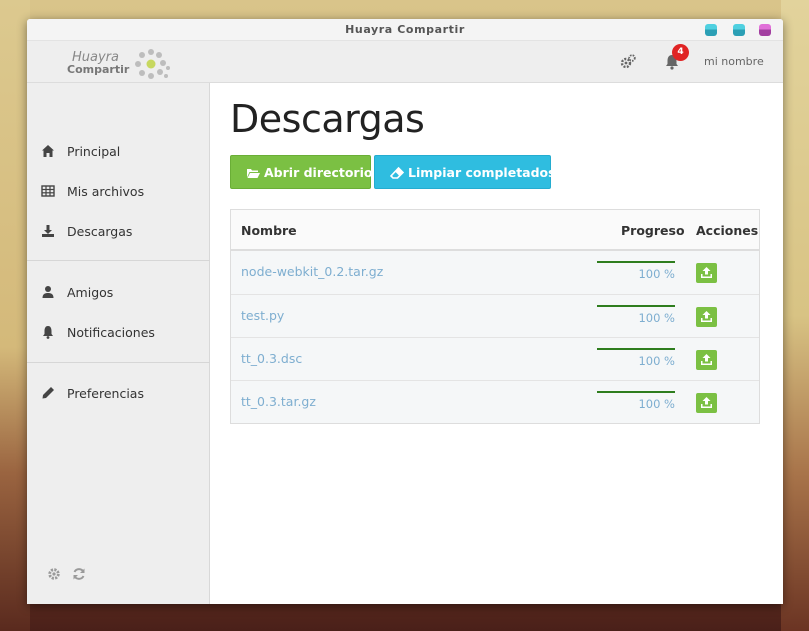  I want to click on flower-logo-icon, so click(152, 64).